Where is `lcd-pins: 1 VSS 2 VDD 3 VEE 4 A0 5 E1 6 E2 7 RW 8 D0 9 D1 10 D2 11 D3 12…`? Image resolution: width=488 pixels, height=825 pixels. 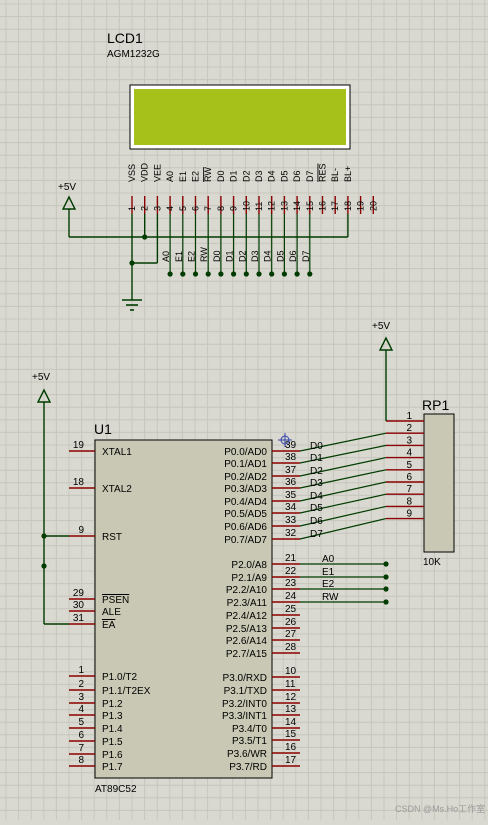 lcd-pins: 1 VSS 2 VDD 3 VEE 4 A0 5 E1 6 E2 7 RW 8 D0 9 D1 10 D2 11 D3 12… is located at coordinates (252, 188).